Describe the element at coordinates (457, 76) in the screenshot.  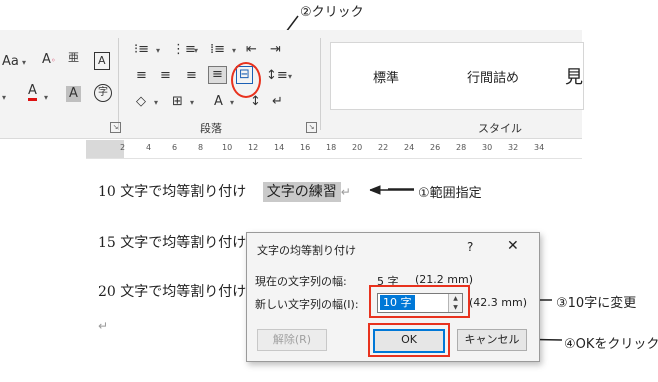
I see `styles-gallery: 標準 行間詰め 見` at that location.